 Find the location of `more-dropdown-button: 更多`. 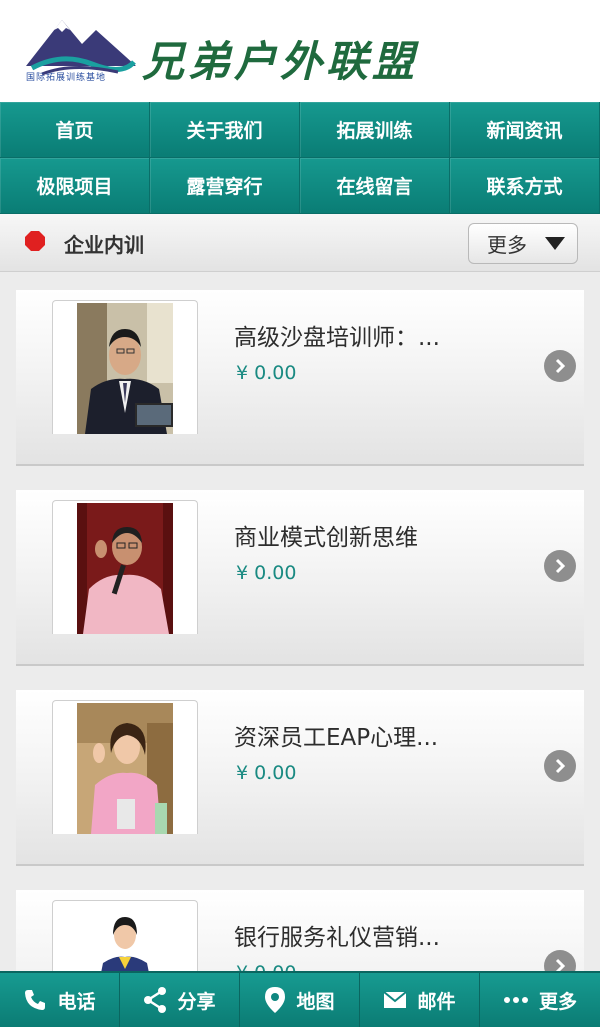

more-dropdown-button: 更多 is located at coordinates (523, 243).